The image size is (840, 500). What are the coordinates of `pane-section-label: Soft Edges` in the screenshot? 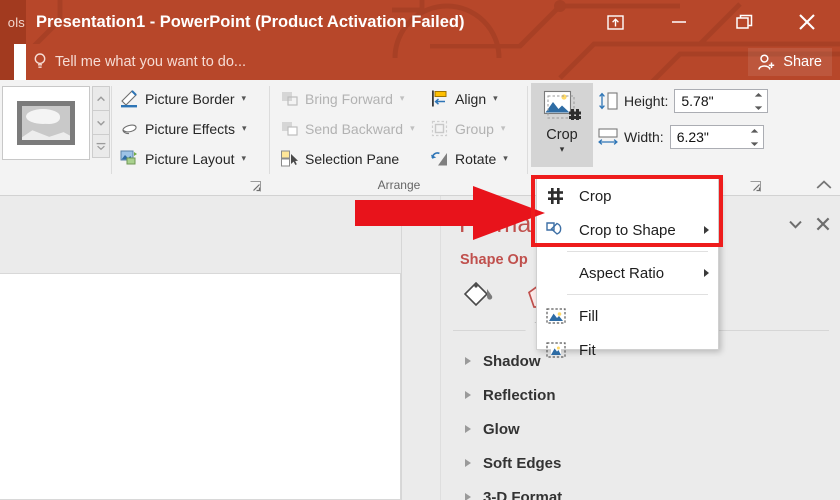 It's located at (522, 463).